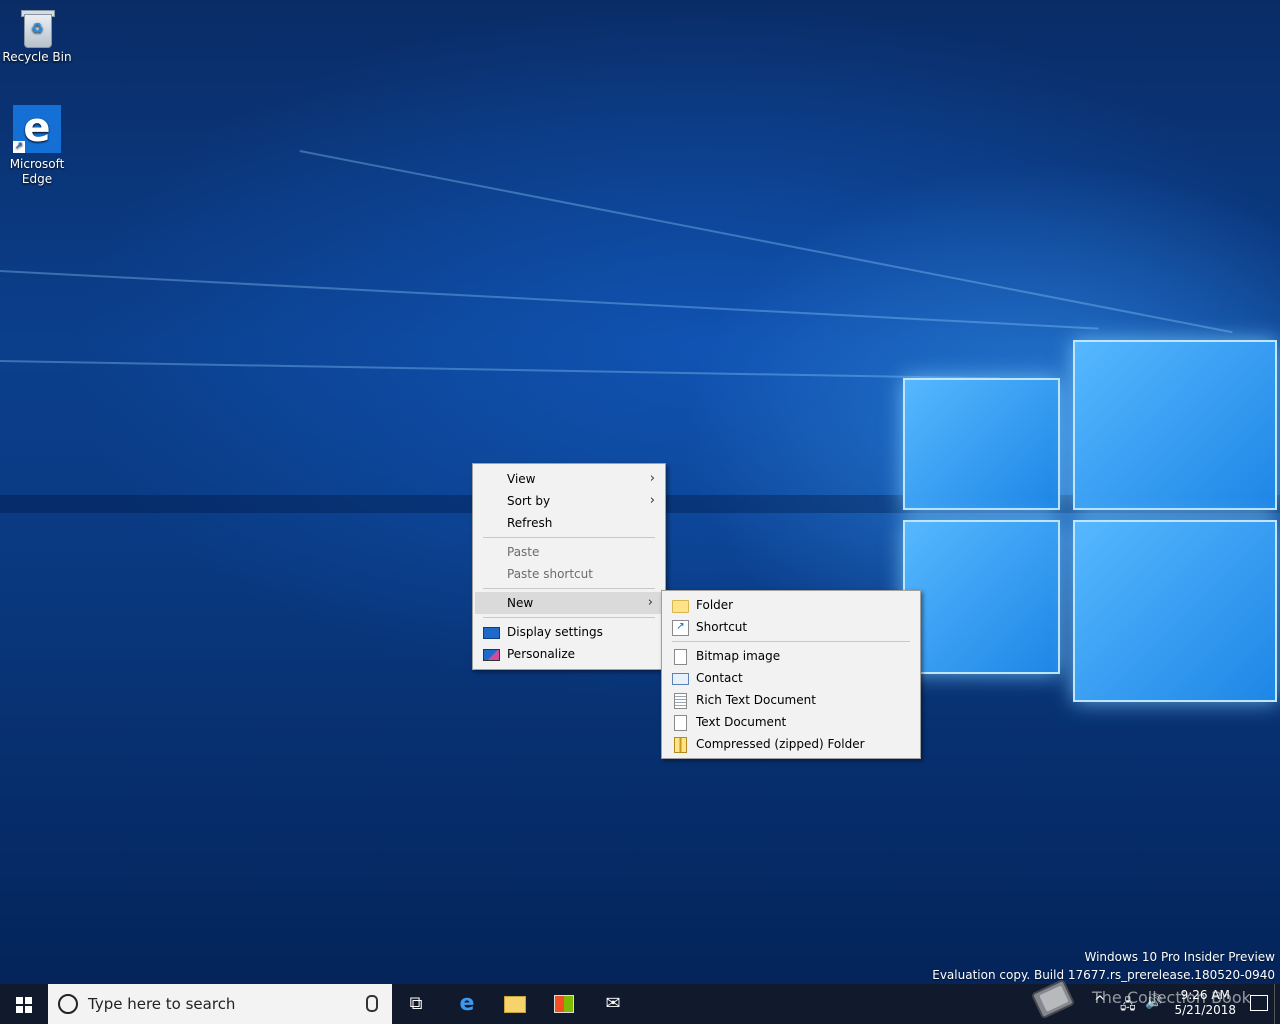  What do you see at coordinates (1259, 1003) in the screenshot?
I see `action-center-icon` at bounding box center [1259, 1003].